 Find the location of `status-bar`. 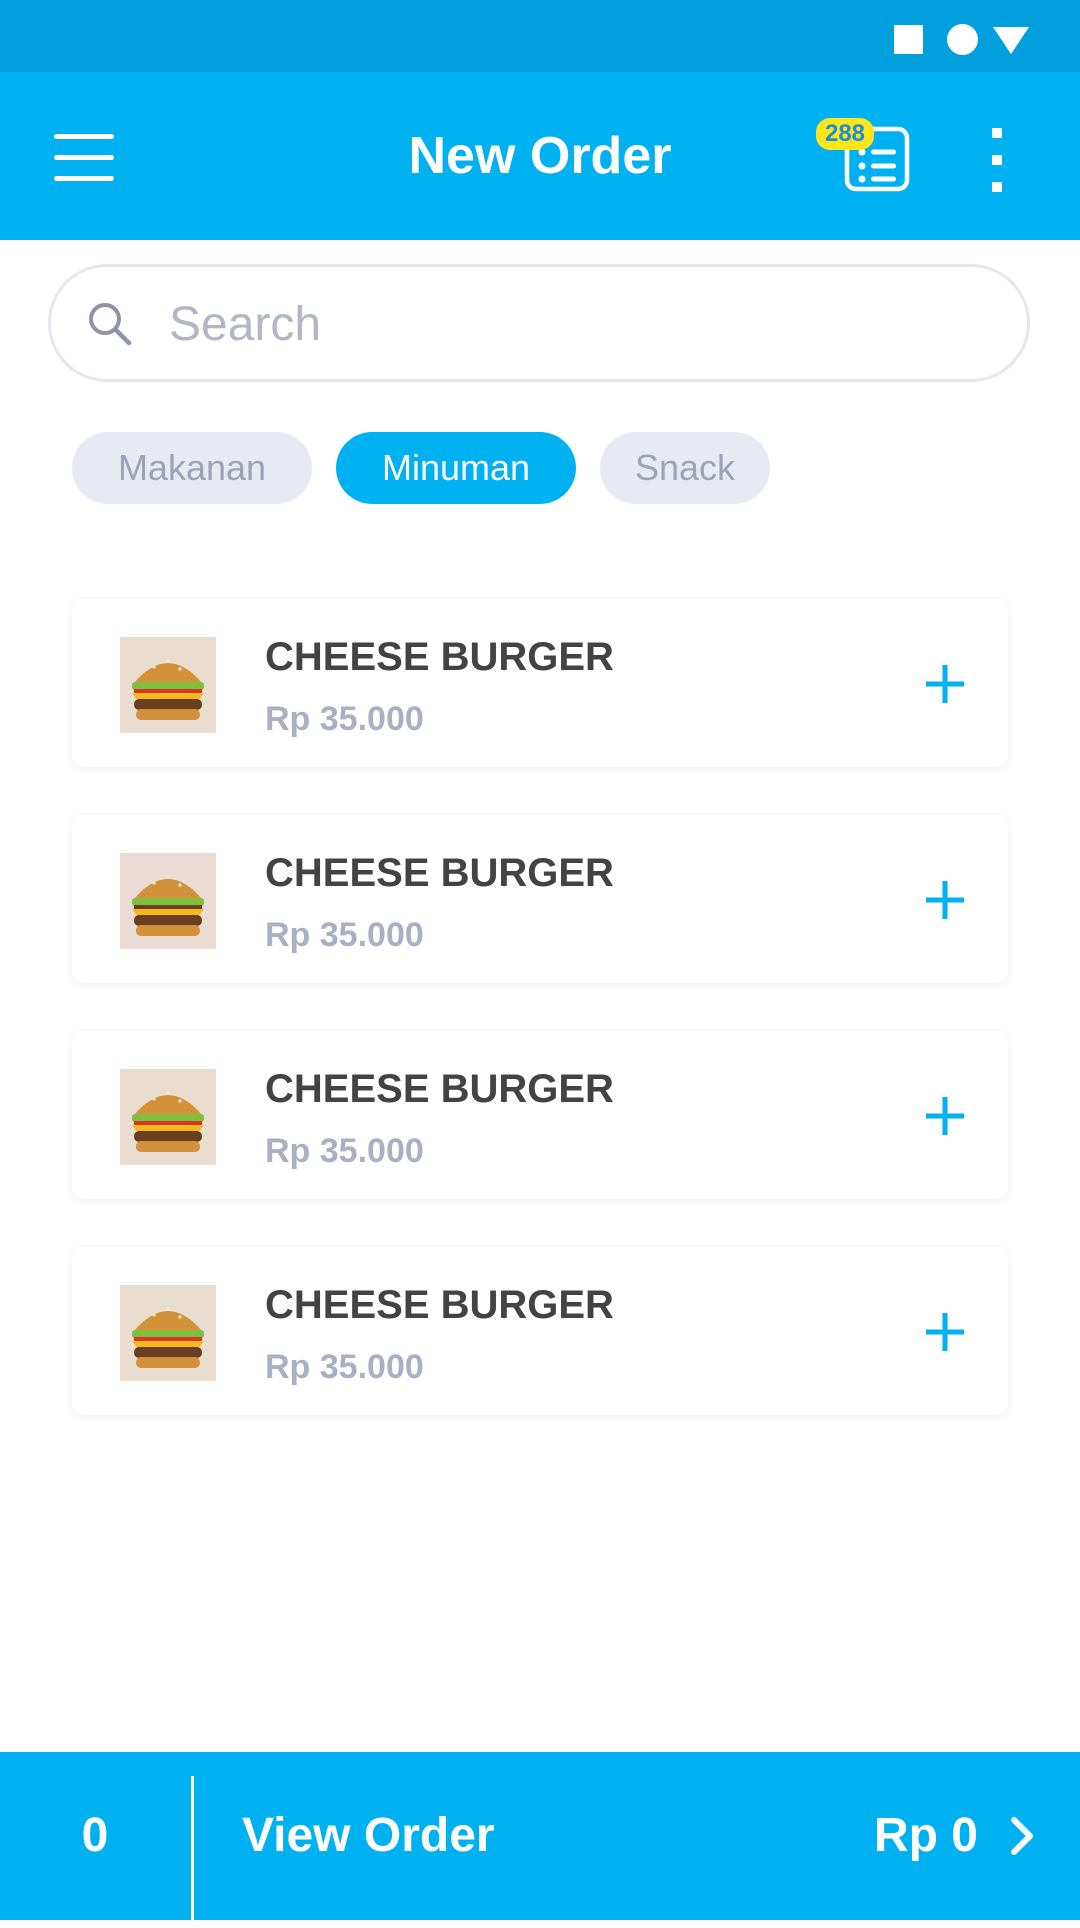

status-bar is located at coordinates (540, 36).